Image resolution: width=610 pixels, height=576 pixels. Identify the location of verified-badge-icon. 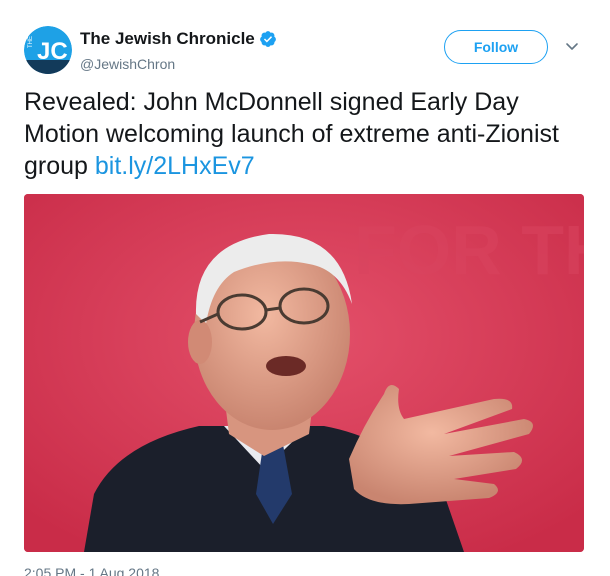
(267, 39).